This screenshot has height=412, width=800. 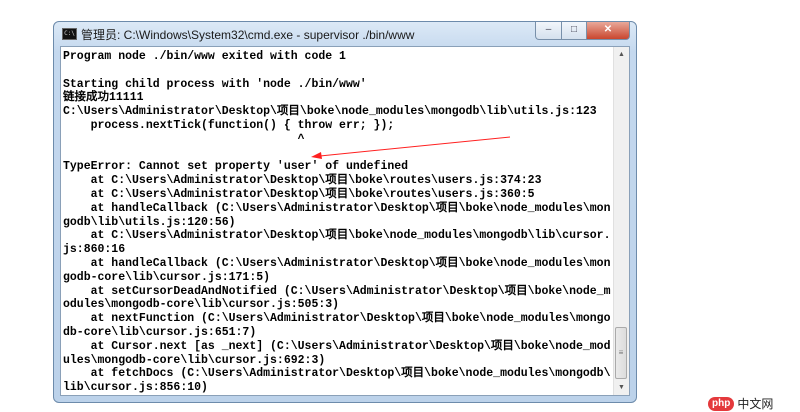 What do you see at coordinates (574, 31) in the screenshot?
I see `maximize-button: □` at bounding box center [574, 31].